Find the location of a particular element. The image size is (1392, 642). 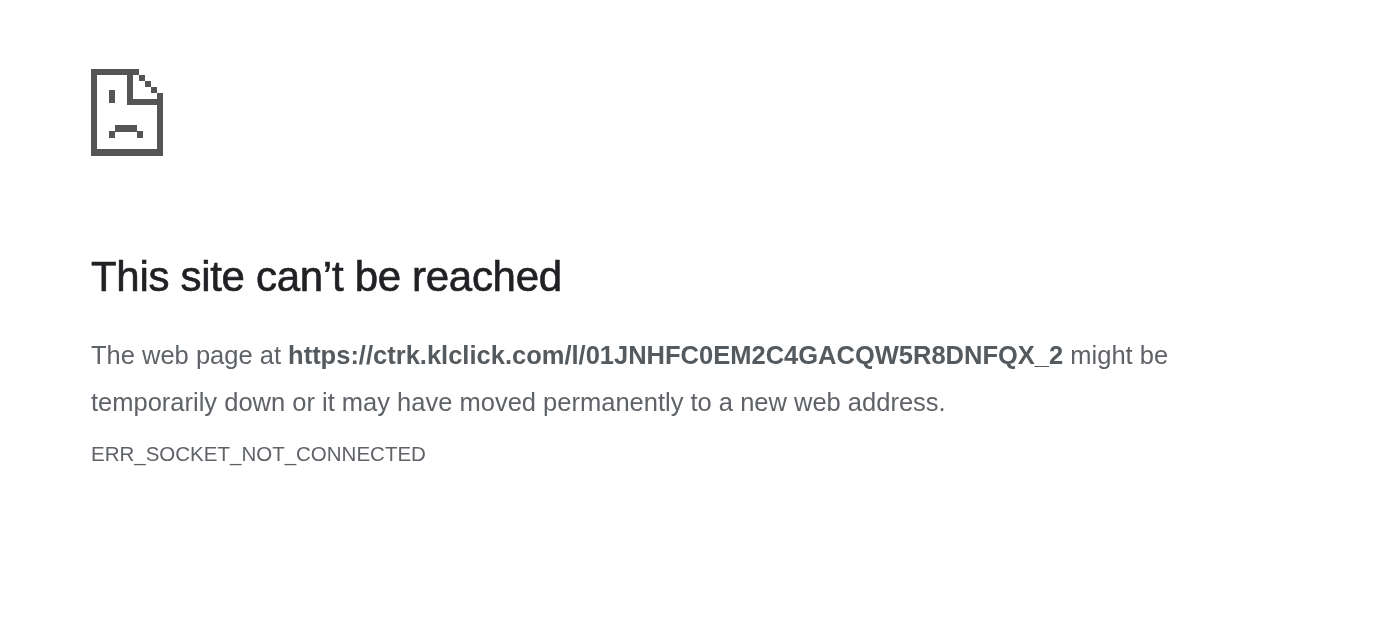

error-code: ERR_SOCKET_NOT_CONNECTED is located at coordinates (258, 454).